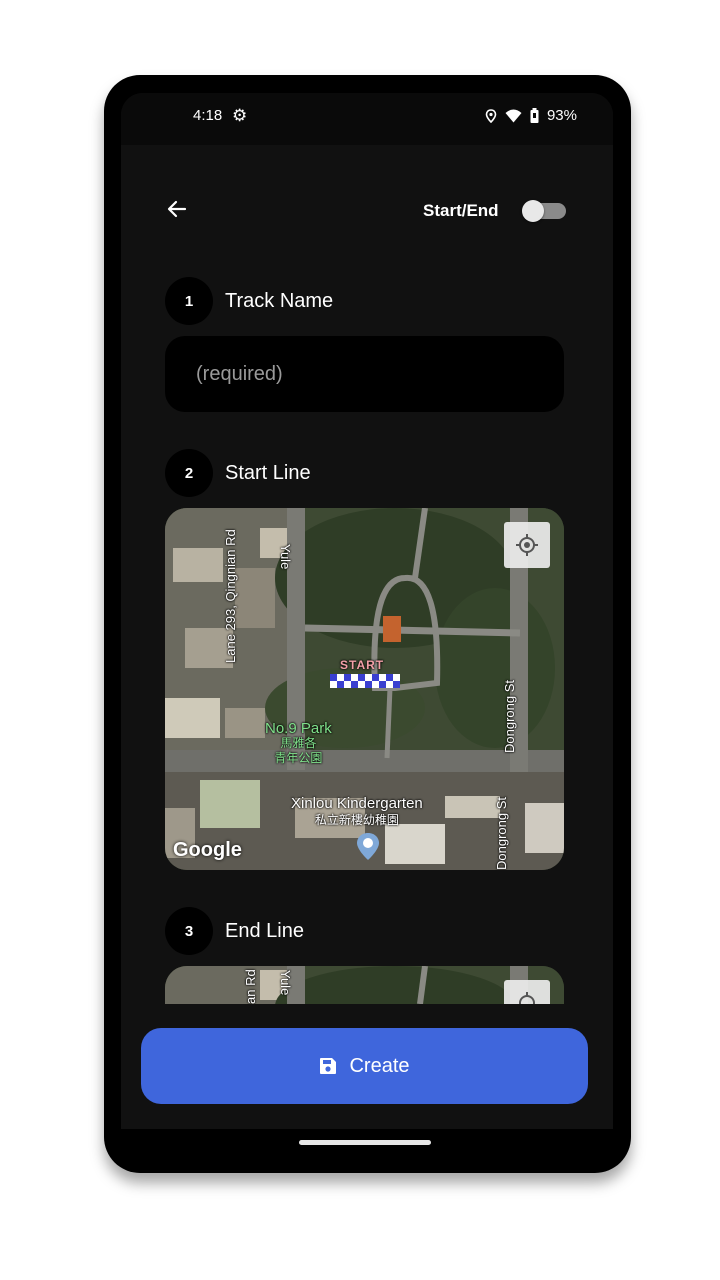  I want to click on create-button: Create, so click(364, 1066).